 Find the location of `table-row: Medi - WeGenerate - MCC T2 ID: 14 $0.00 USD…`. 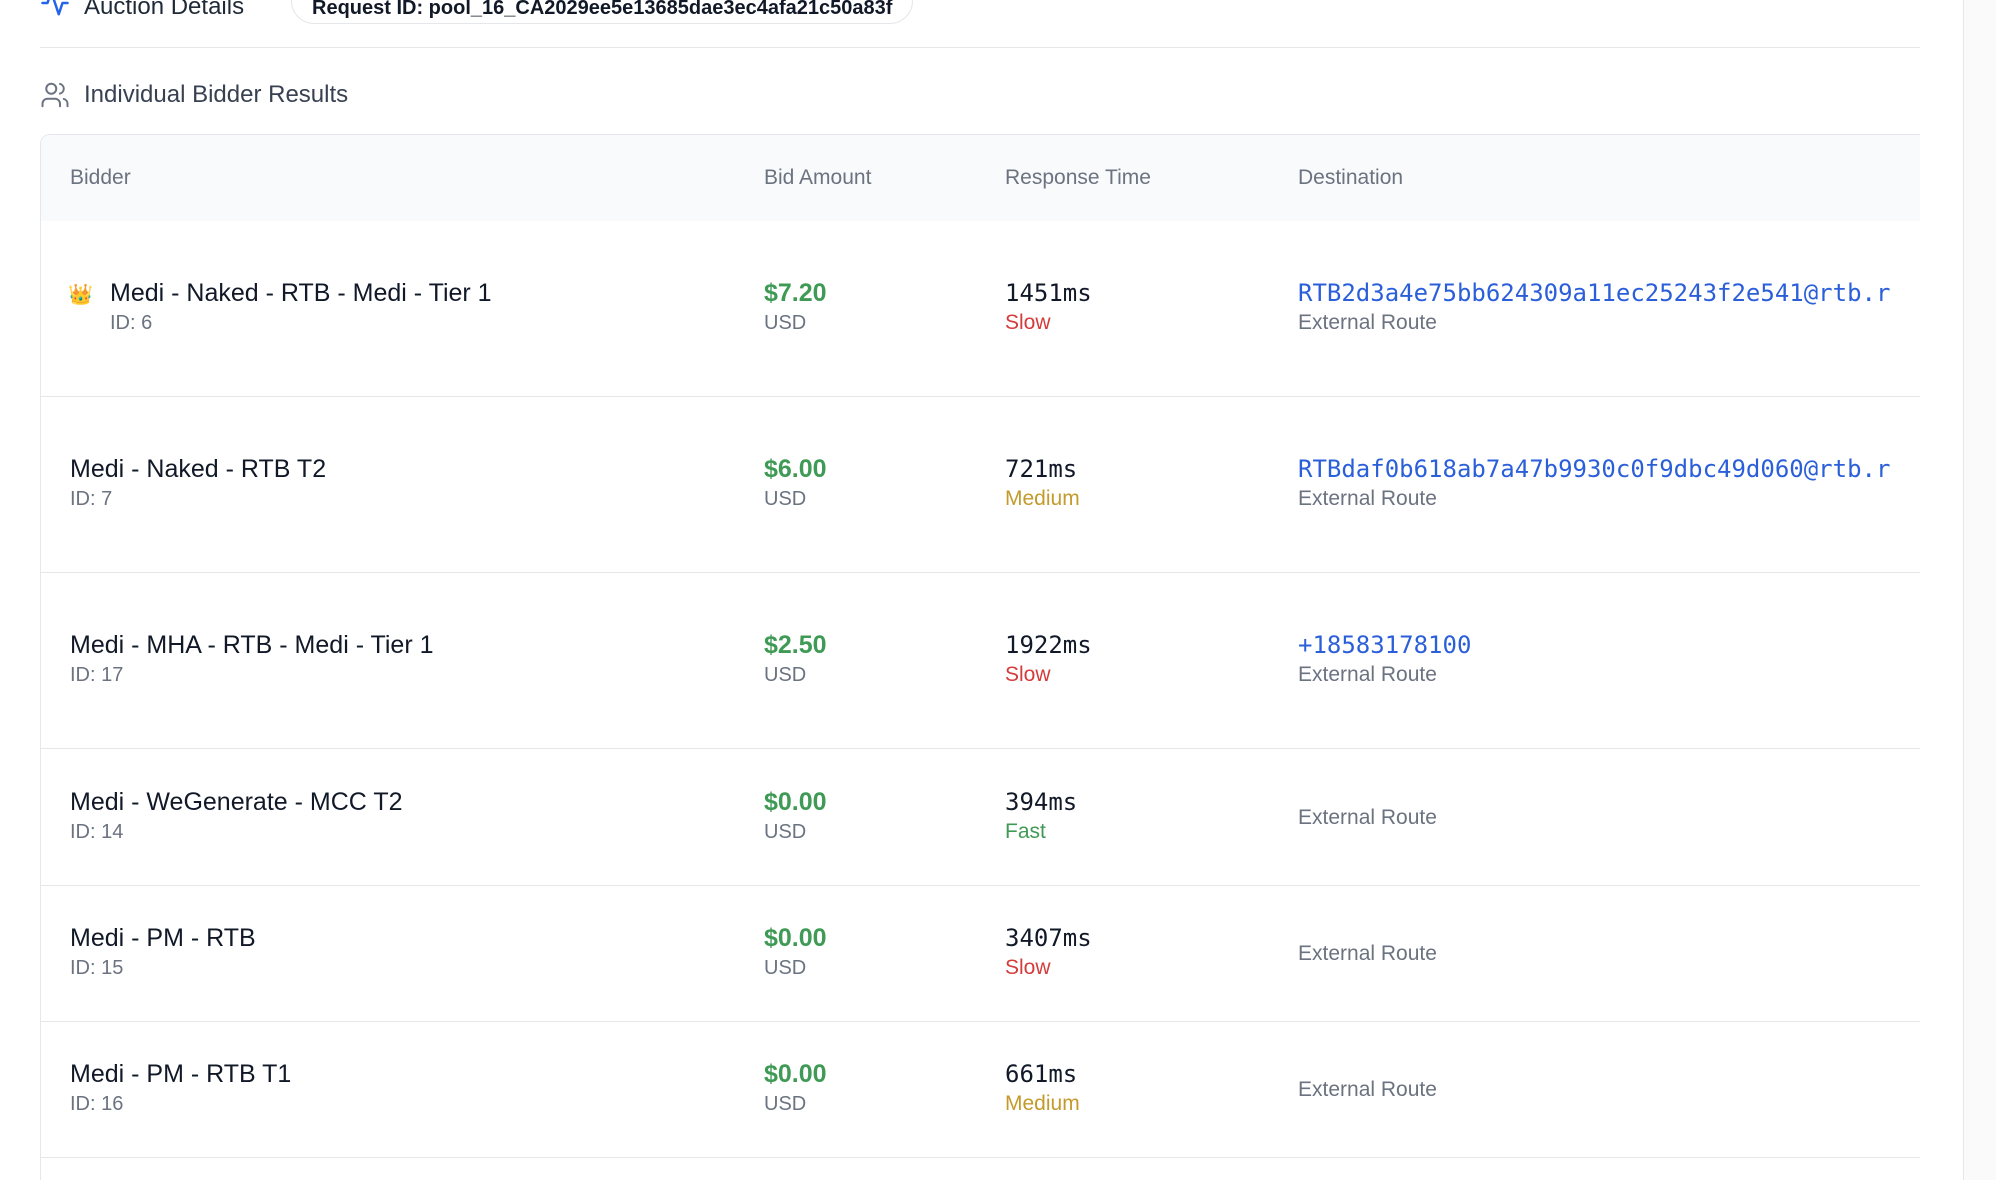

table-row: Medi - WeGenerate - MCC T2 ID: 14 $0.00 USD… is located at coordinates (980, 817).